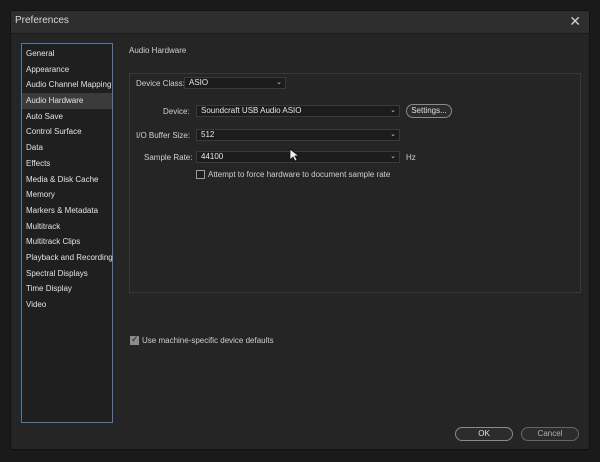 Image resolution: width=600 pixels, height=462 pixels. I want to click on cancel-button: Cancel, so click(550, 434).